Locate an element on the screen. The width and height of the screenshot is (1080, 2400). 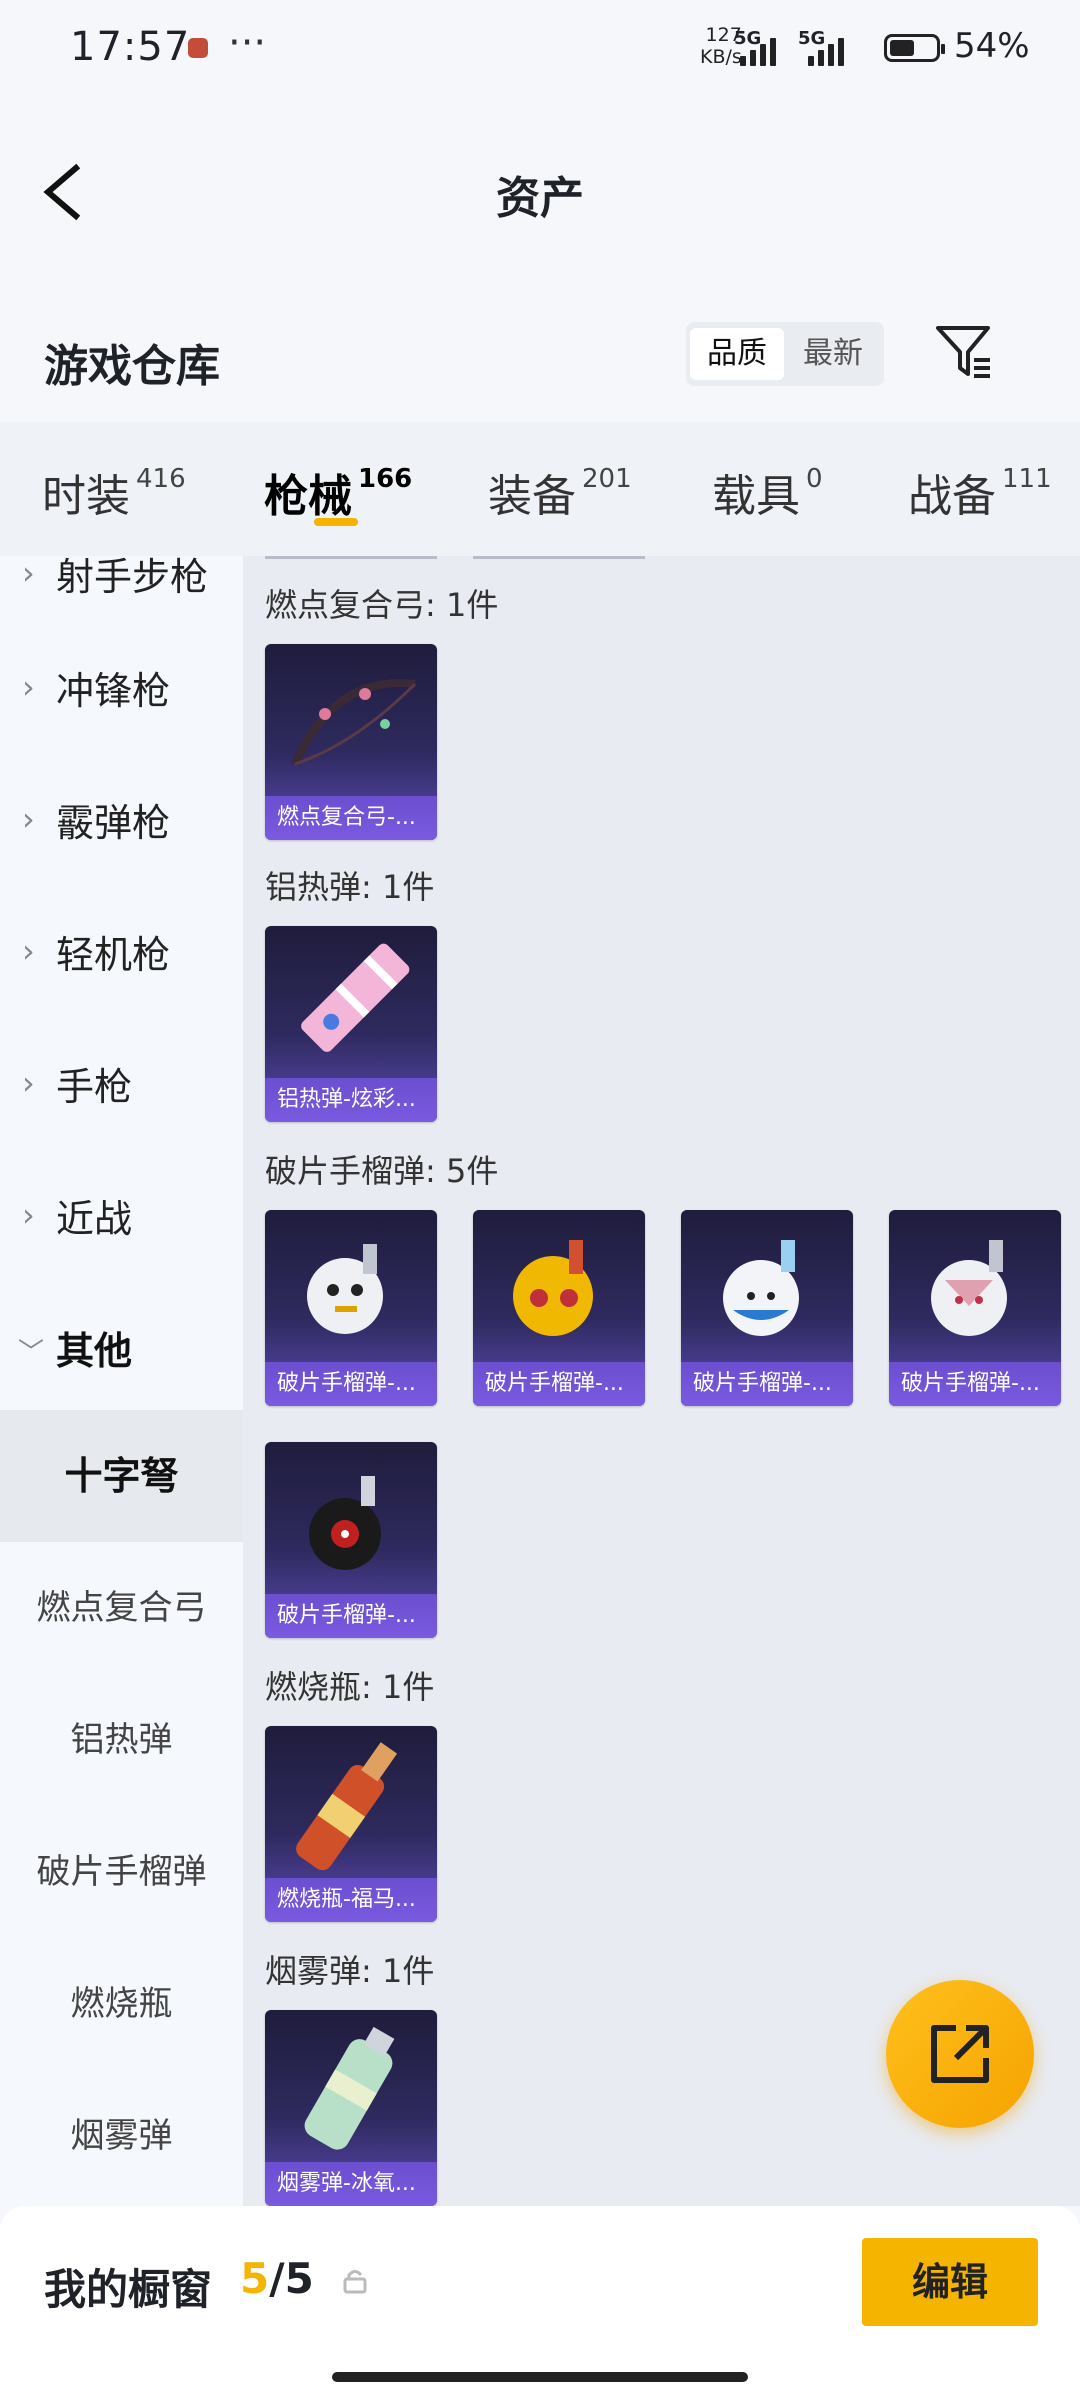
sidebar-item-molotov: 燃烧瓶 is located at coordinates (121, 2004).